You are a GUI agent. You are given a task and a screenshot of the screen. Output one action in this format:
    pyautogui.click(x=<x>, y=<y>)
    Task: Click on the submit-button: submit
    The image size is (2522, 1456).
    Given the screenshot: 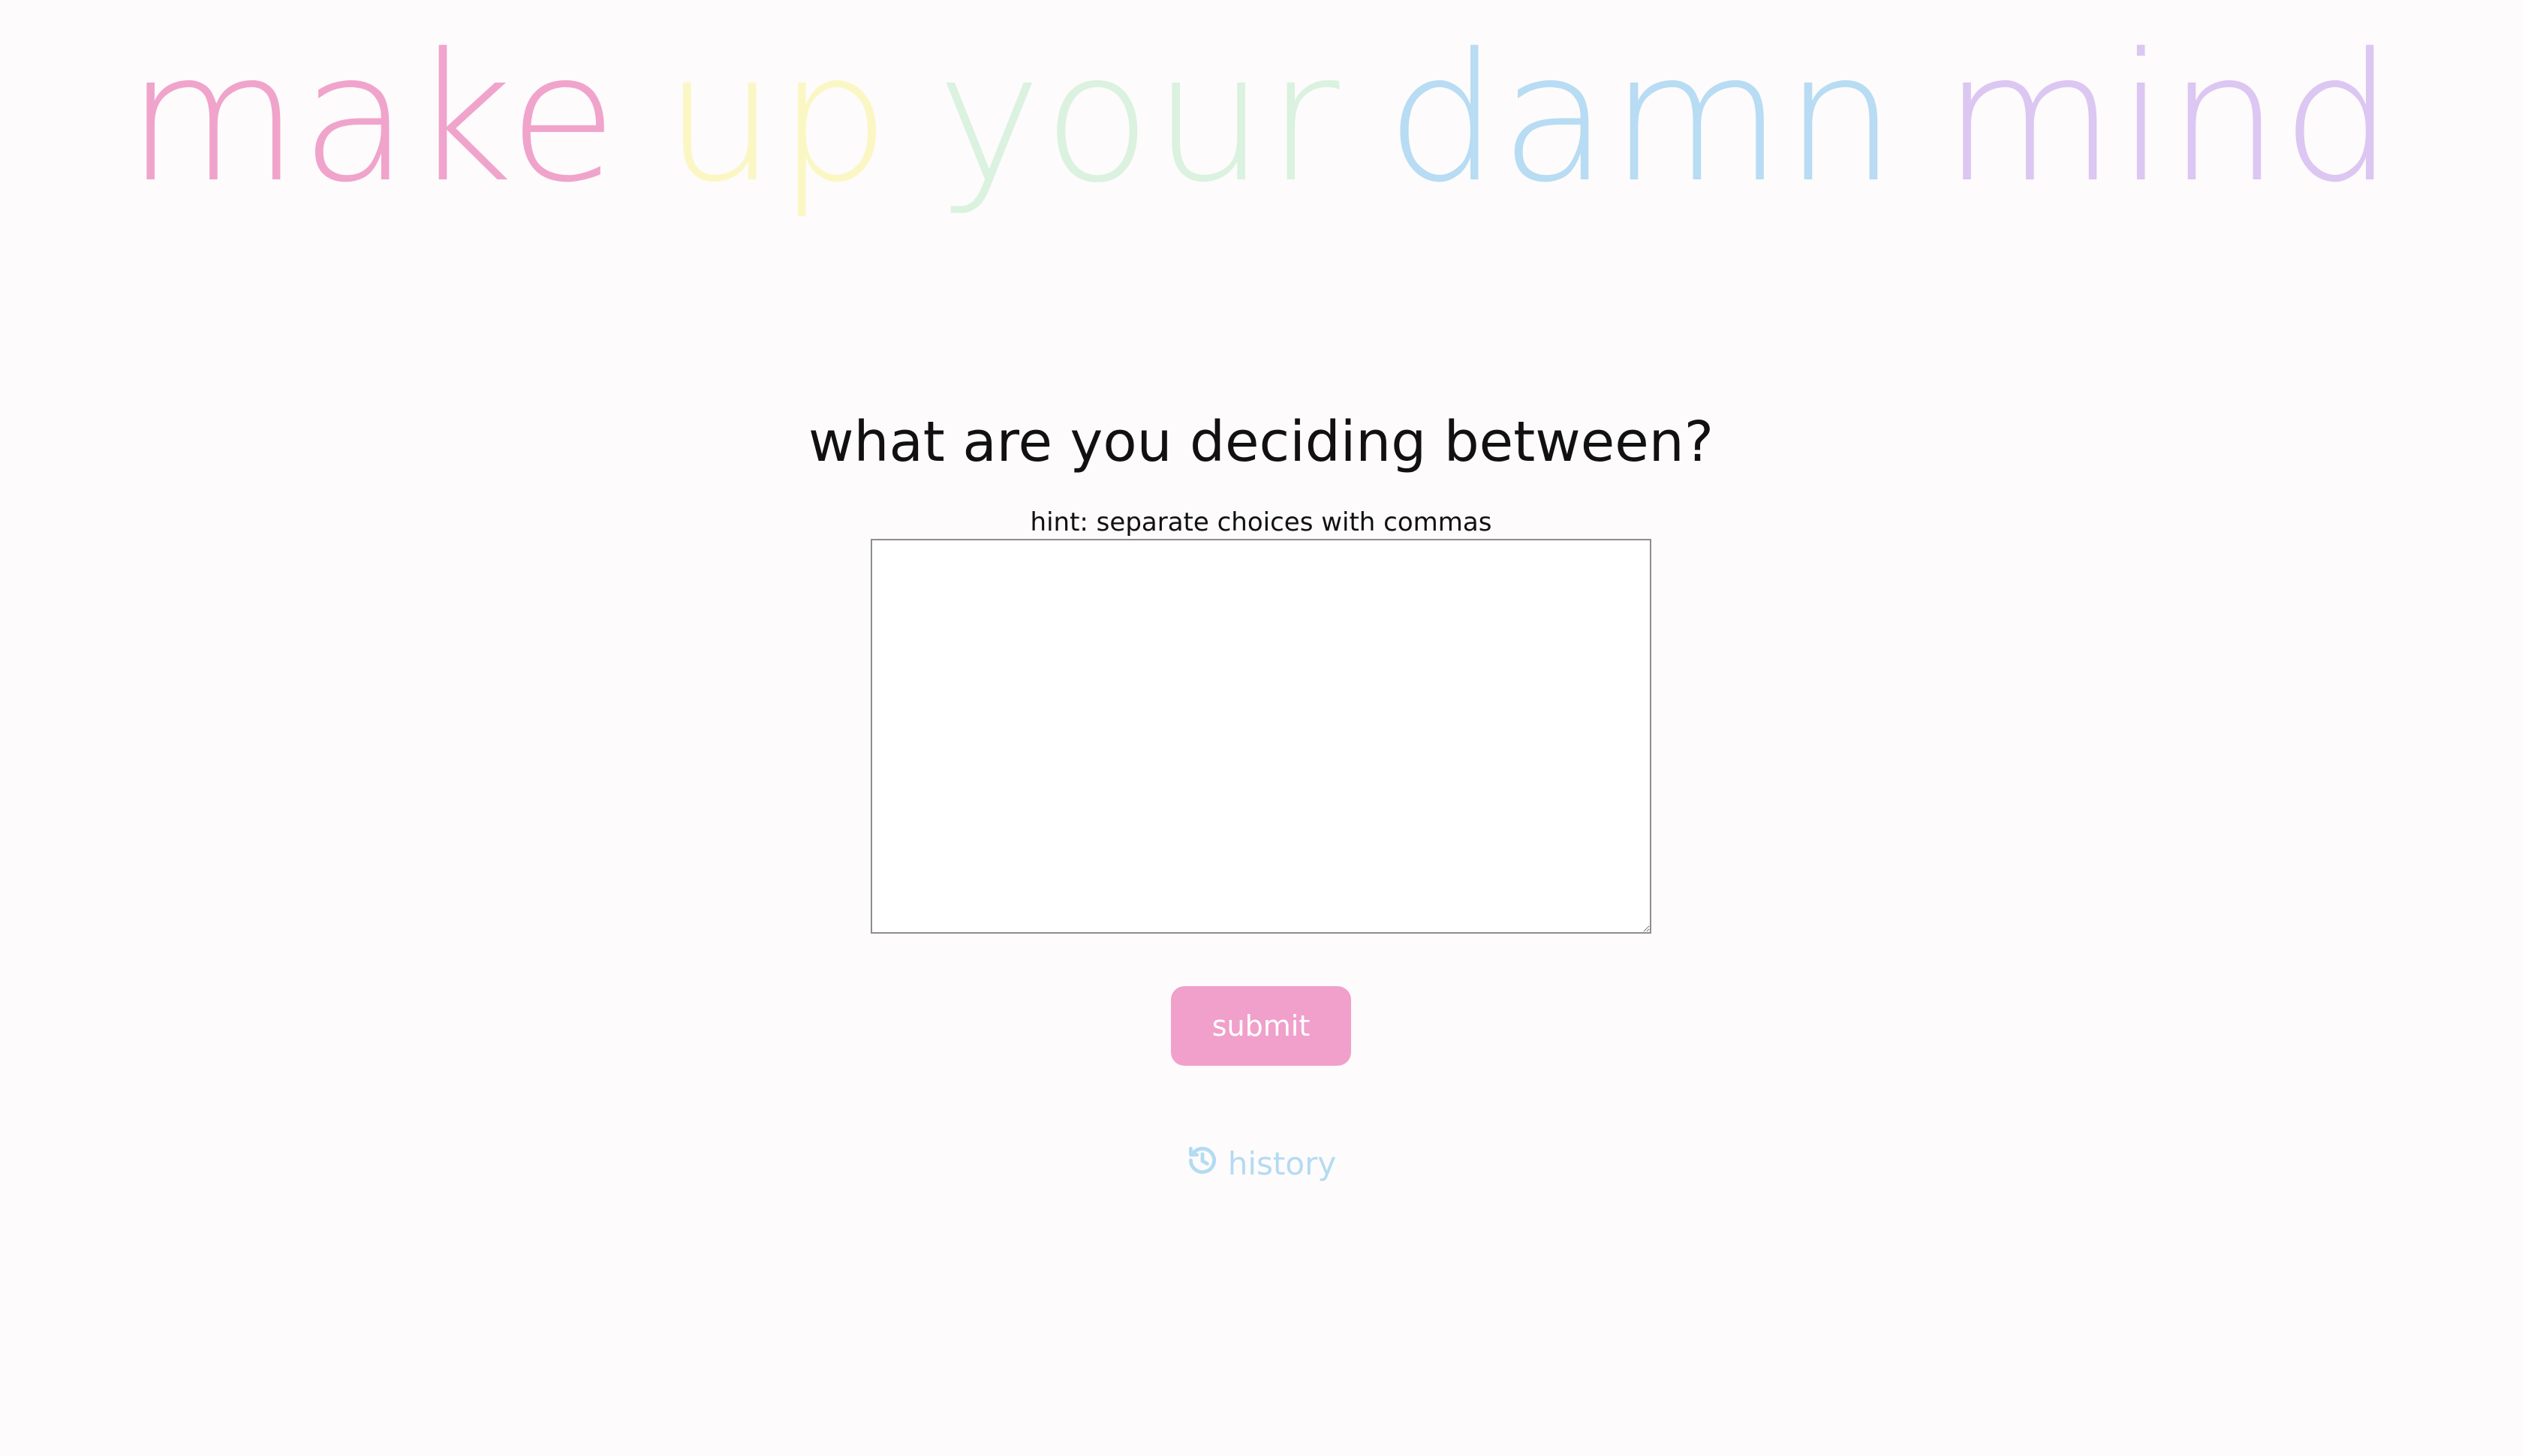 What is the action you would take?
    pyautogui.click(x=1261, y=1025)
    